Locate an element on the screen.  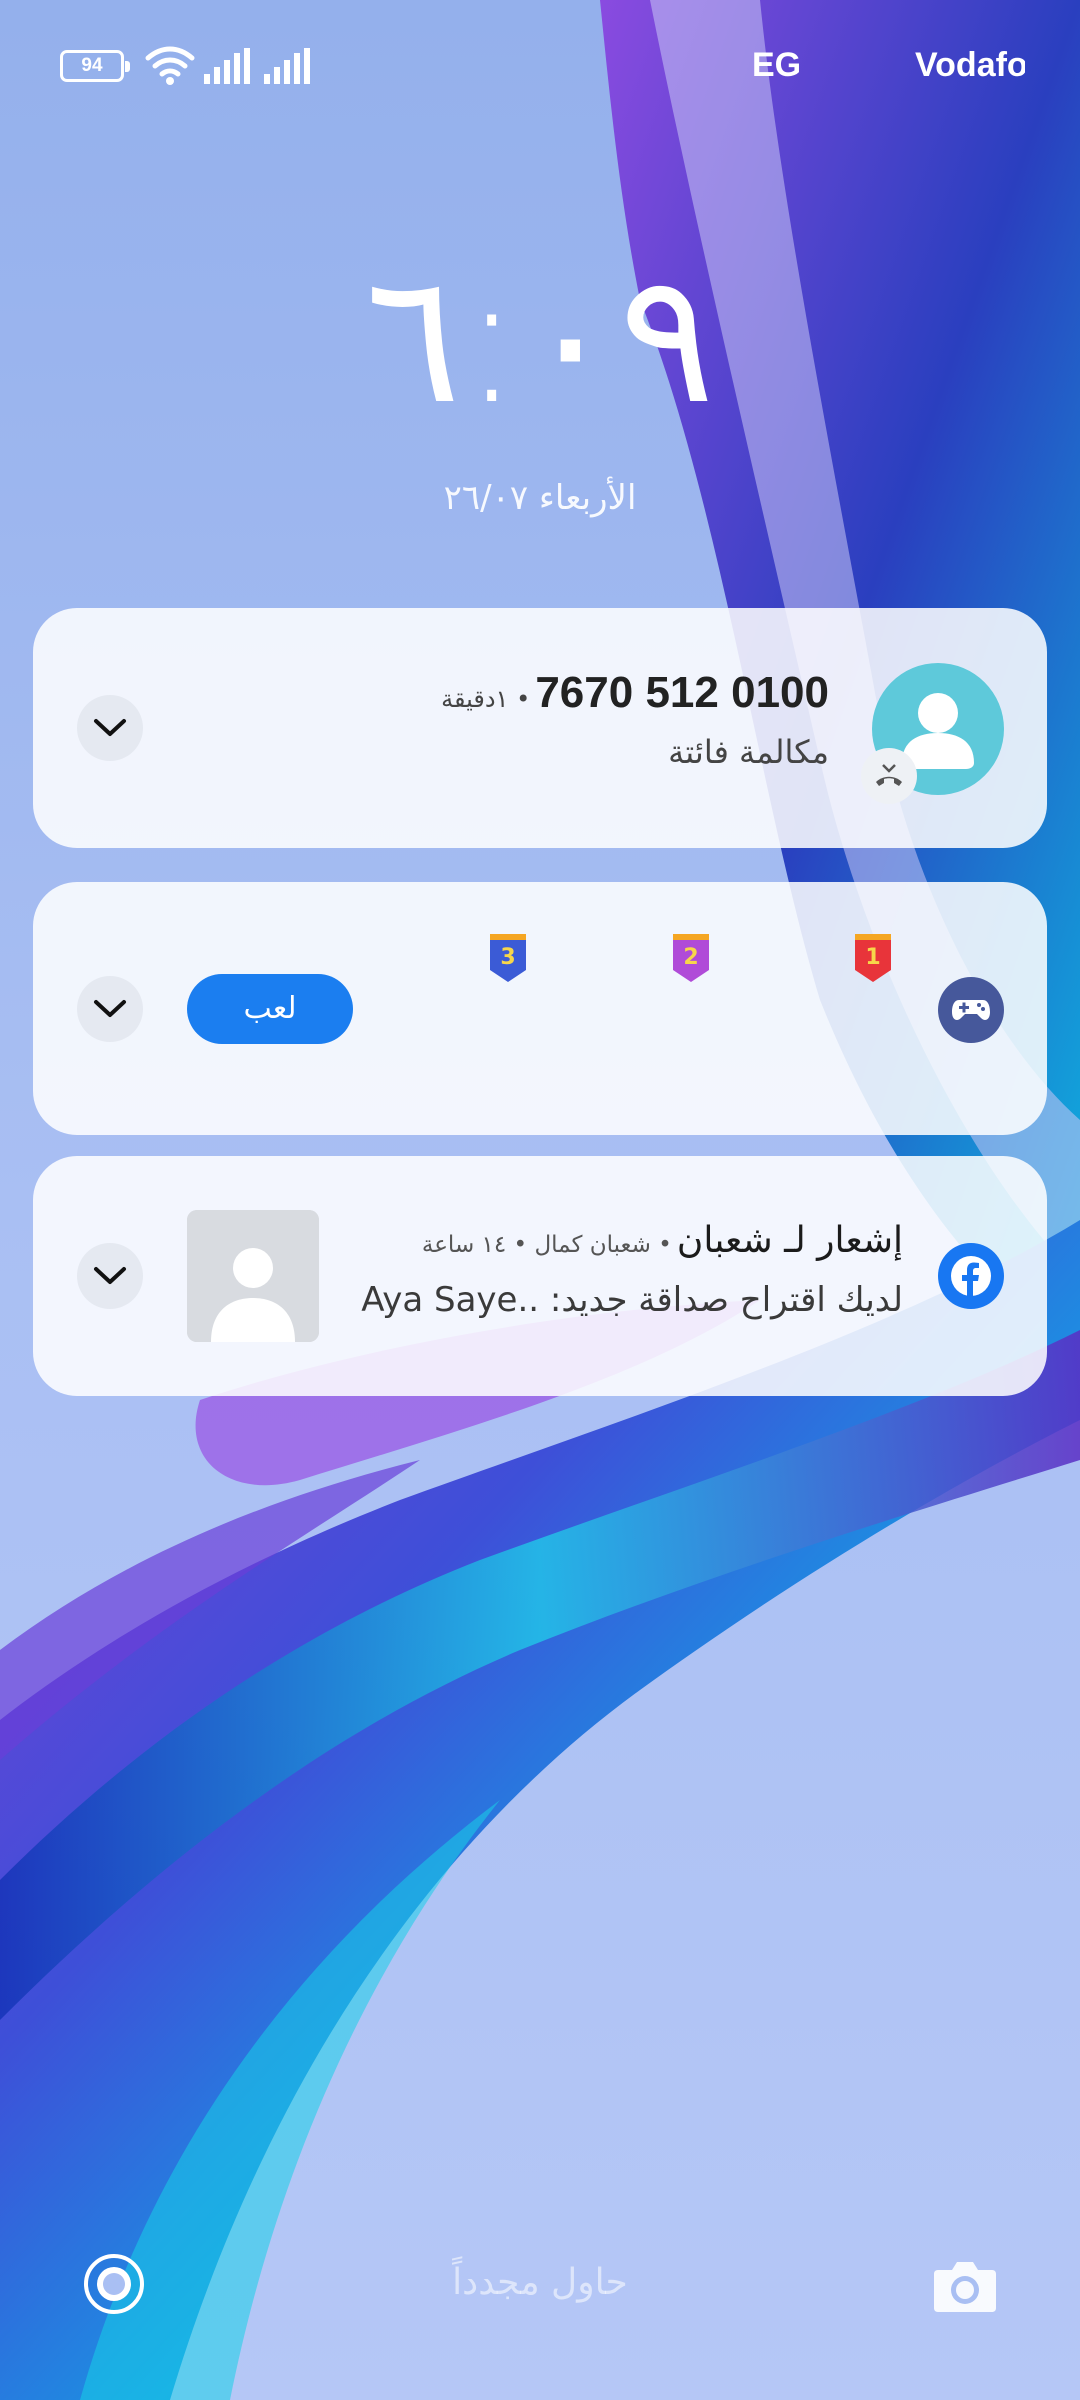
medal-rank-1-icon: 1 is located at coordinates (873, 958).